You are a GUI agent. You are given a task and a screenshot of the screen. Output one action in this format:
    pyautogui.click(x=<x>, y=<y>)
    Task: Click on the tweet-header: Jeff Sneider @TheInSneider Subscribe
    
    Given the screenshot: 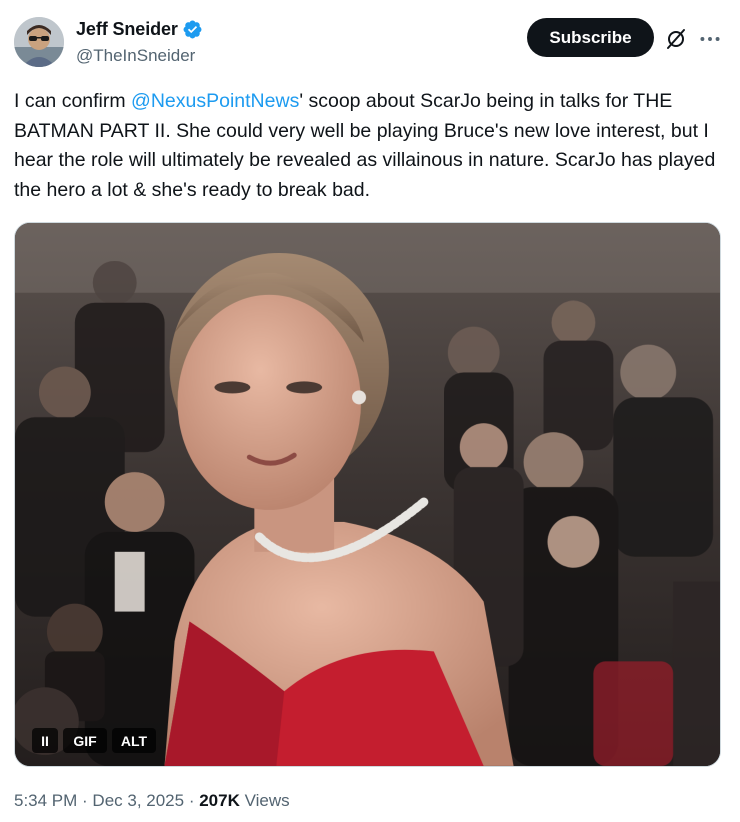 What is the action you would take?
    pyautogui.click(x=370, y=40)
    